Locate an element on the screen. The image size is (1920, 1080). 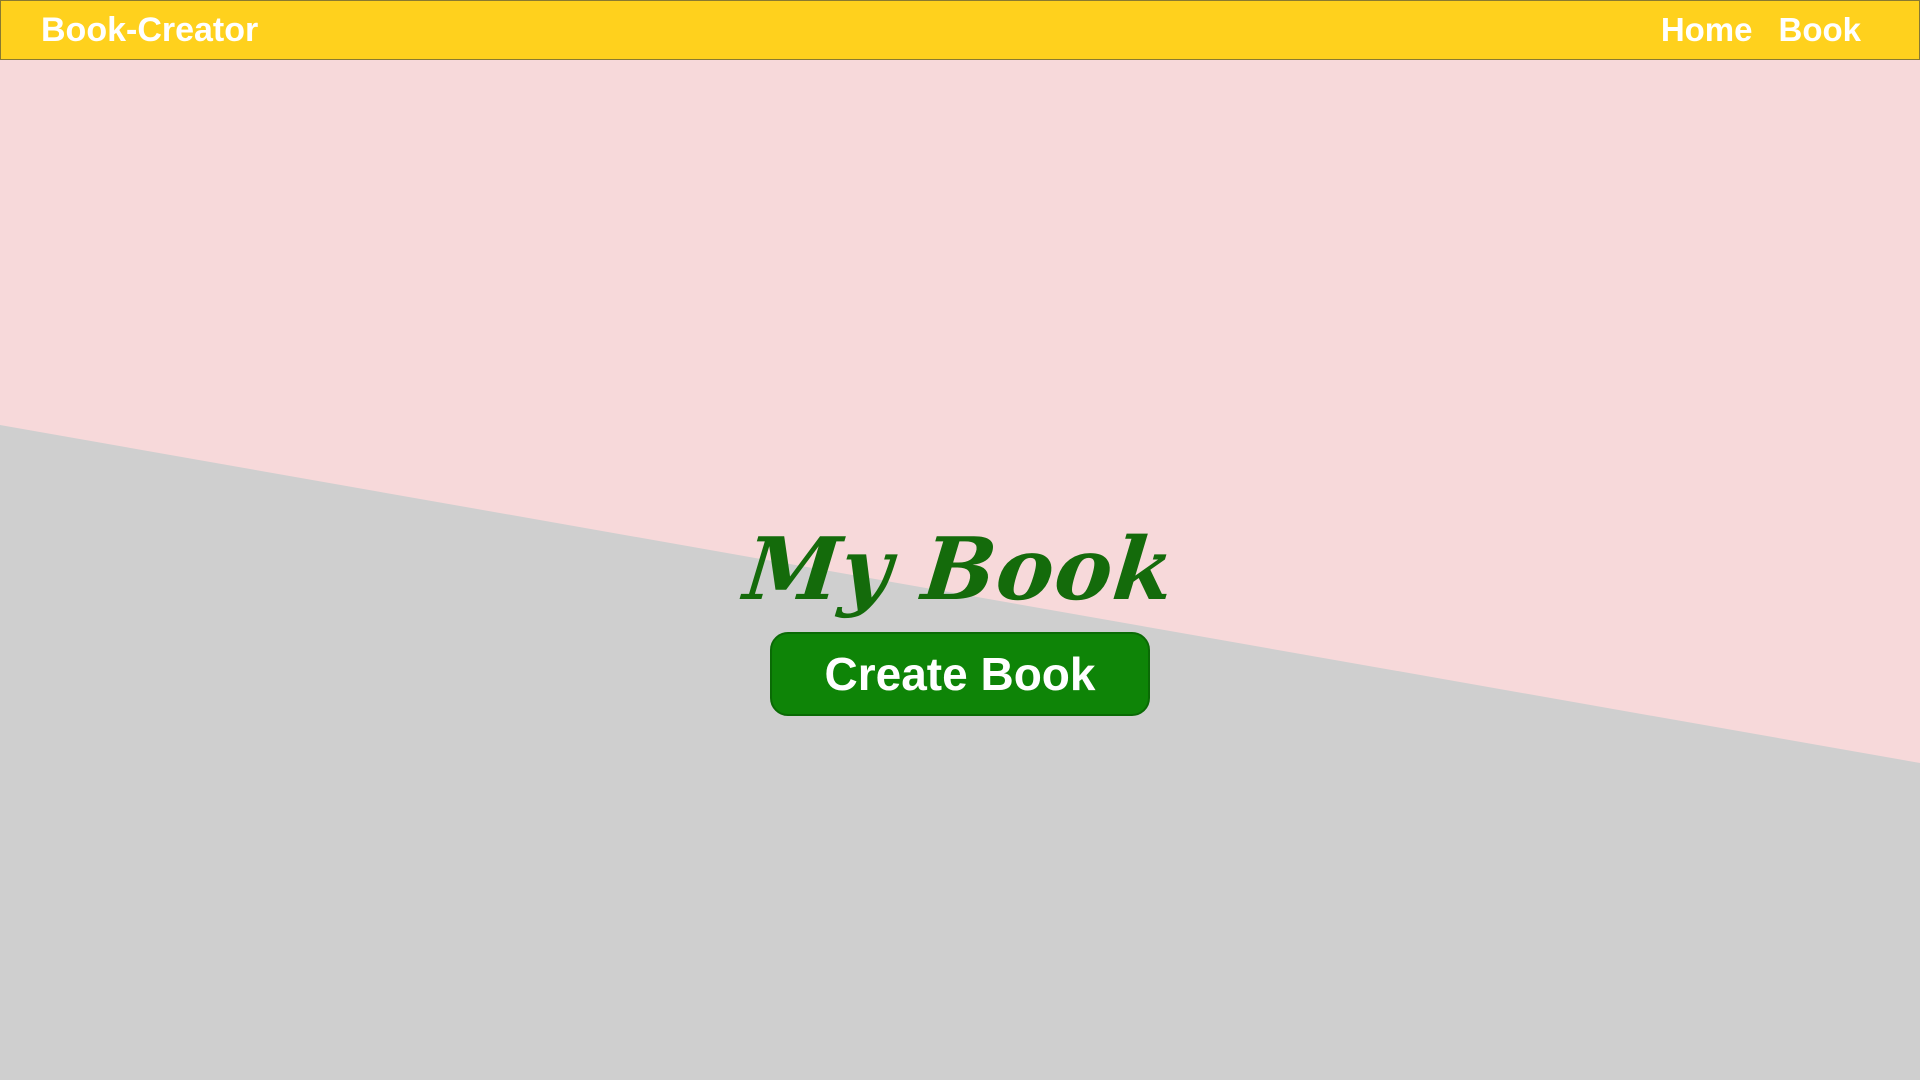
create-book-button: Create Book is located at coordinates (960, 674).